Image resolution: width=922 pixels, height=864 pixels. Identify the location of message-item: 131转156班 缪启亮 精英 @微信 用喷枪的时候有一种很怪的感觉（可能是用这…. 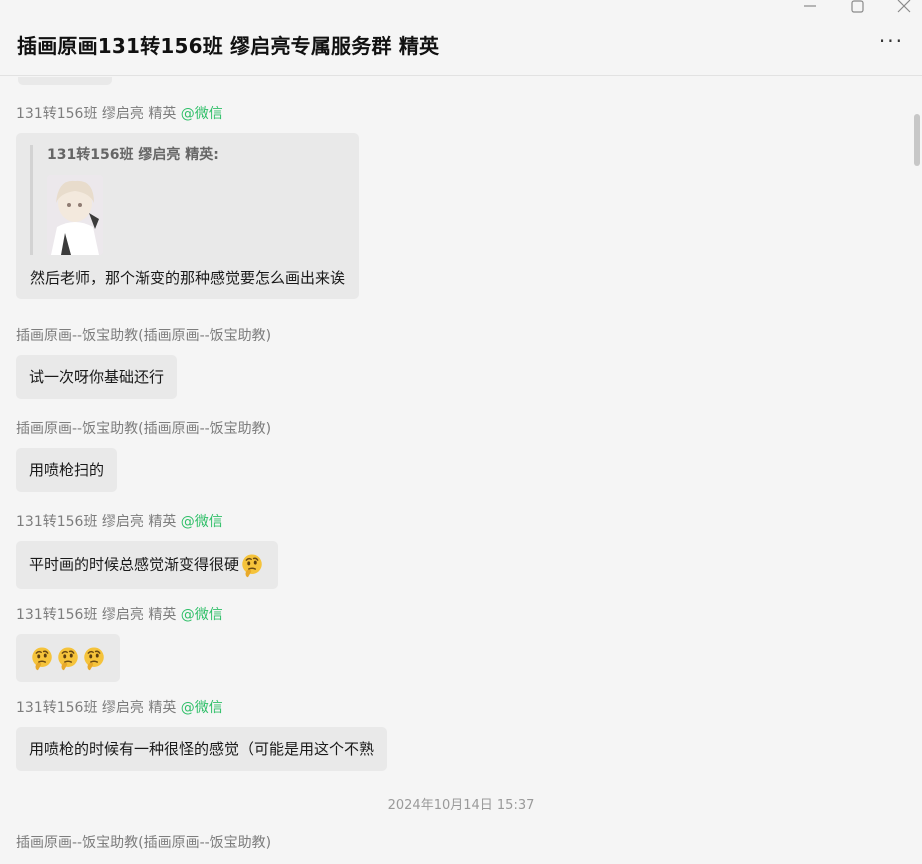
(202, 734).